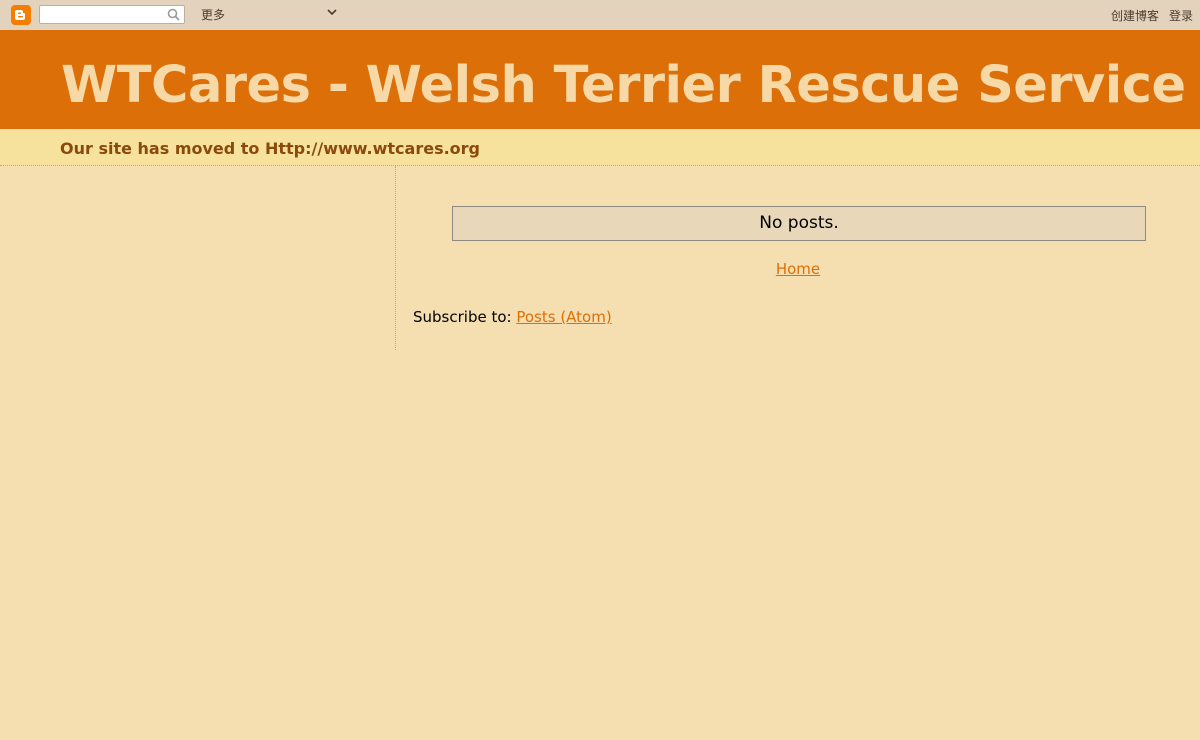 The image size is (1200, 740). Describe the element at coordinates (462, 317) in the screenshot. I see `subscribe-label: Subscribe to:` at that location.